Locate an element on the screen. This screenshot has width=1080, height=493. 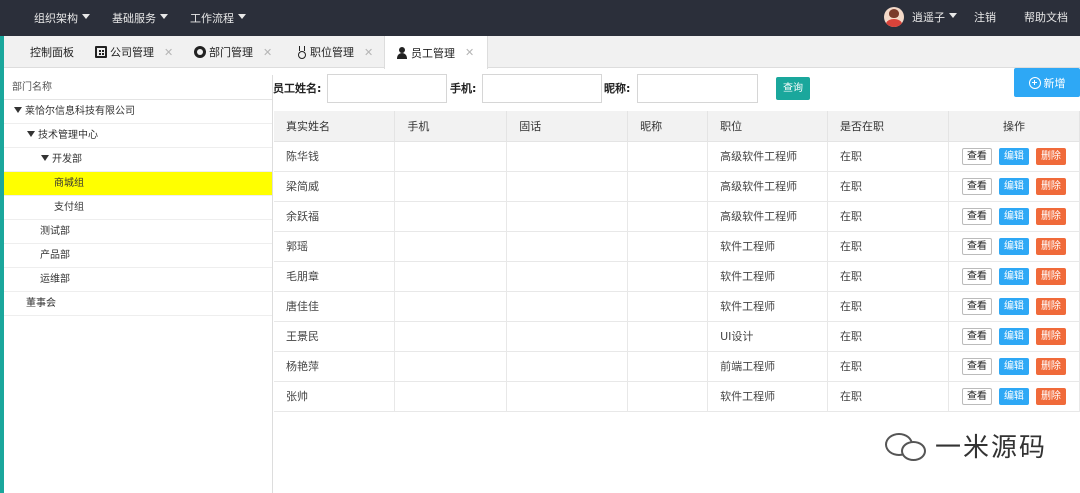
actions-cell: 查看 编辑 删除 is located at coordinates (1014, 336).